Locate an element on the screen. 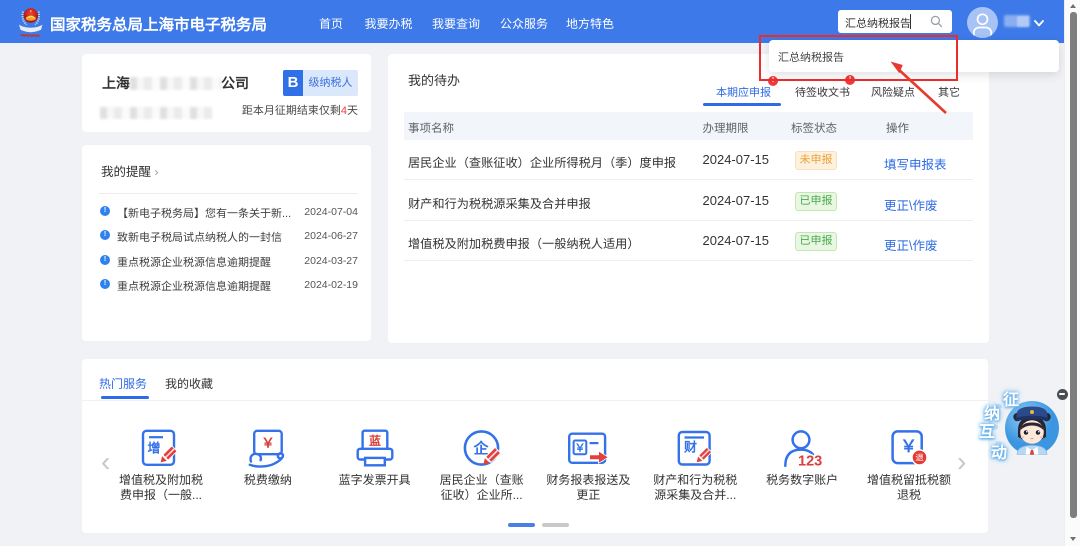 The height and width of the screenshot is (546, 1080). svg-text: 123 is located at coordinates (810, 460).